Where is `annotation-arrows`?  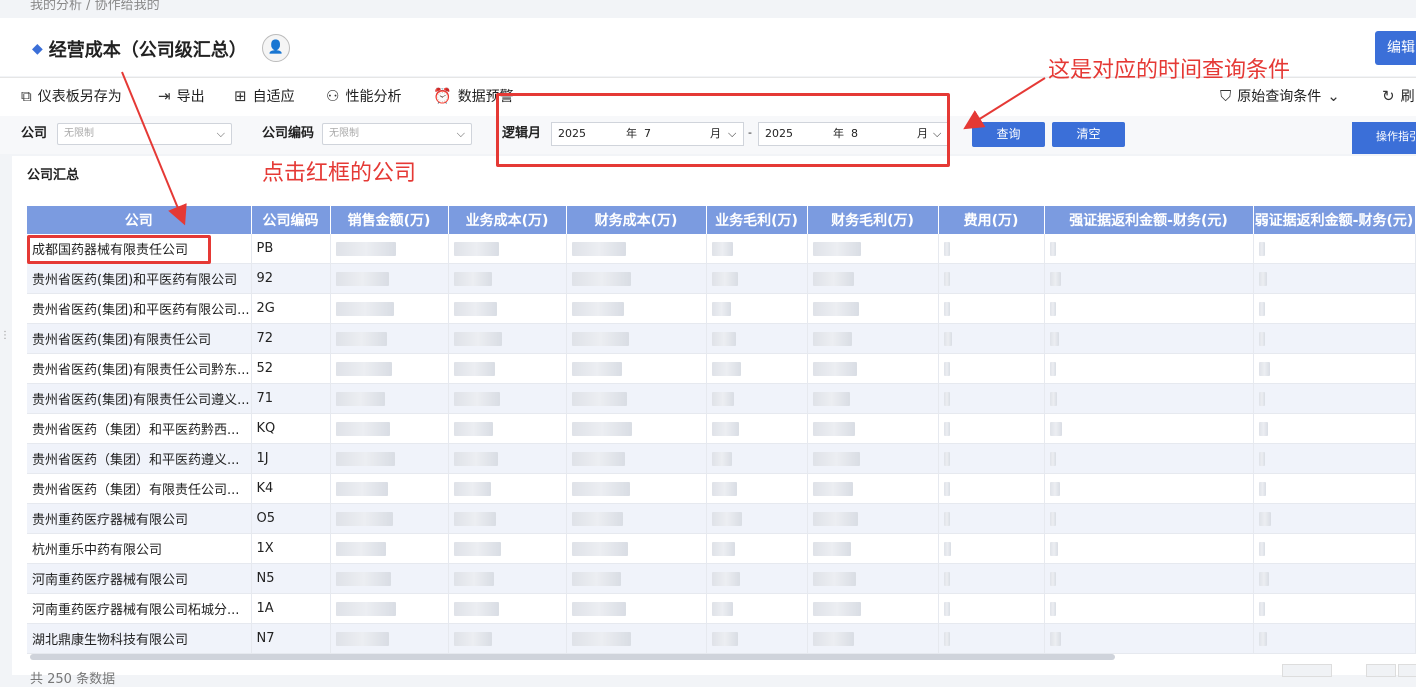 annotation-arrows is located at coordinates (583, 148).